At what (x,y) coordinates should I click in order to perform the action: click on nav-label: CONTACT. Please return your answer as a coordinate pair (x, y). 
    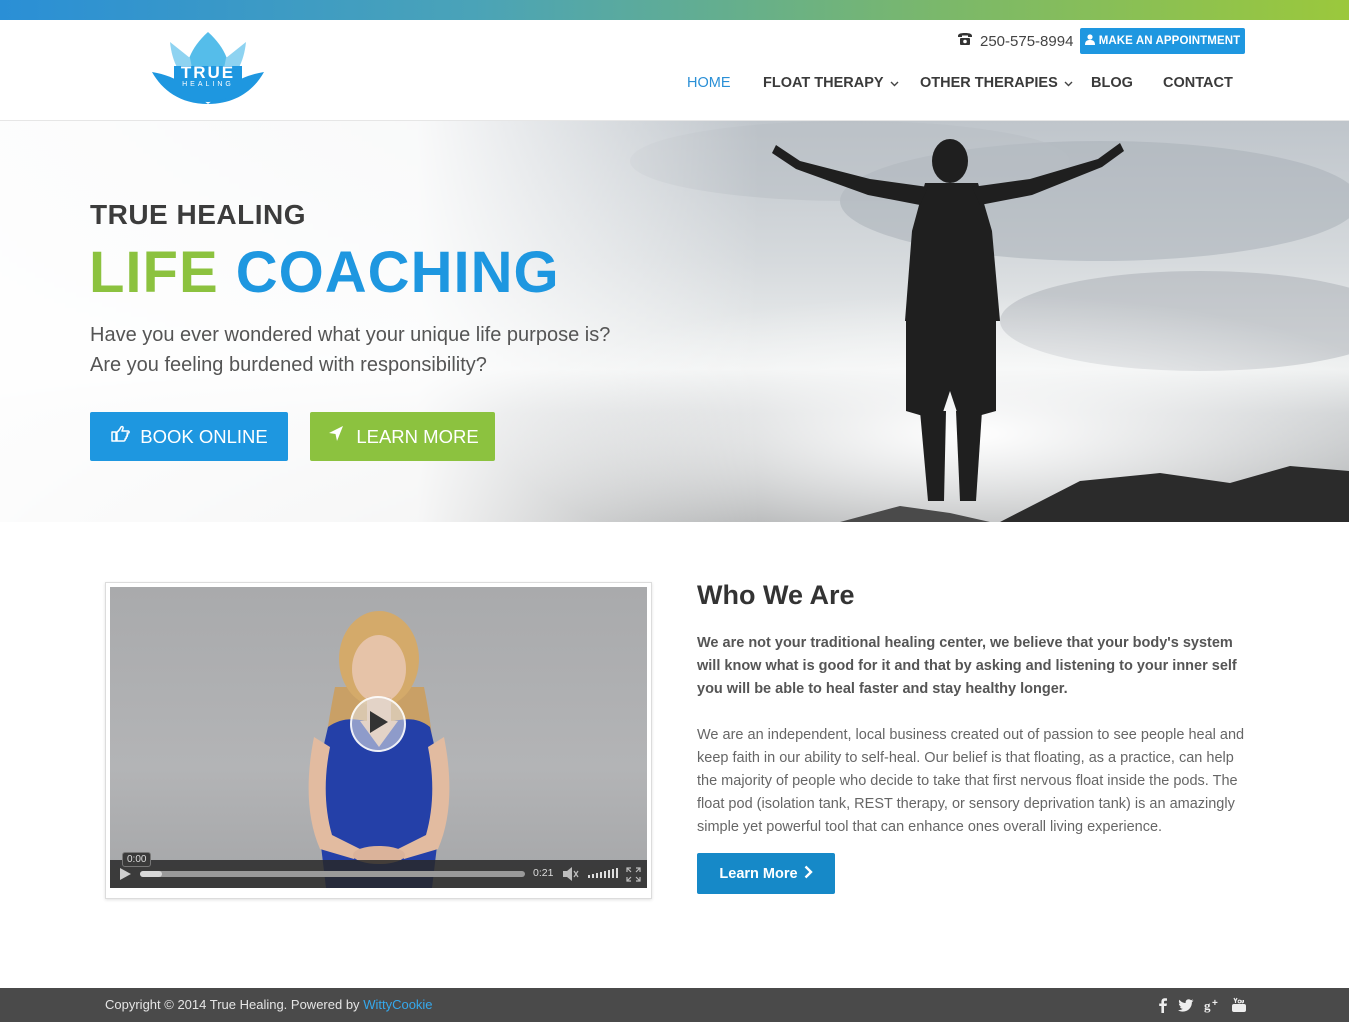
    Looking at the image, I should click on (1198, 83).